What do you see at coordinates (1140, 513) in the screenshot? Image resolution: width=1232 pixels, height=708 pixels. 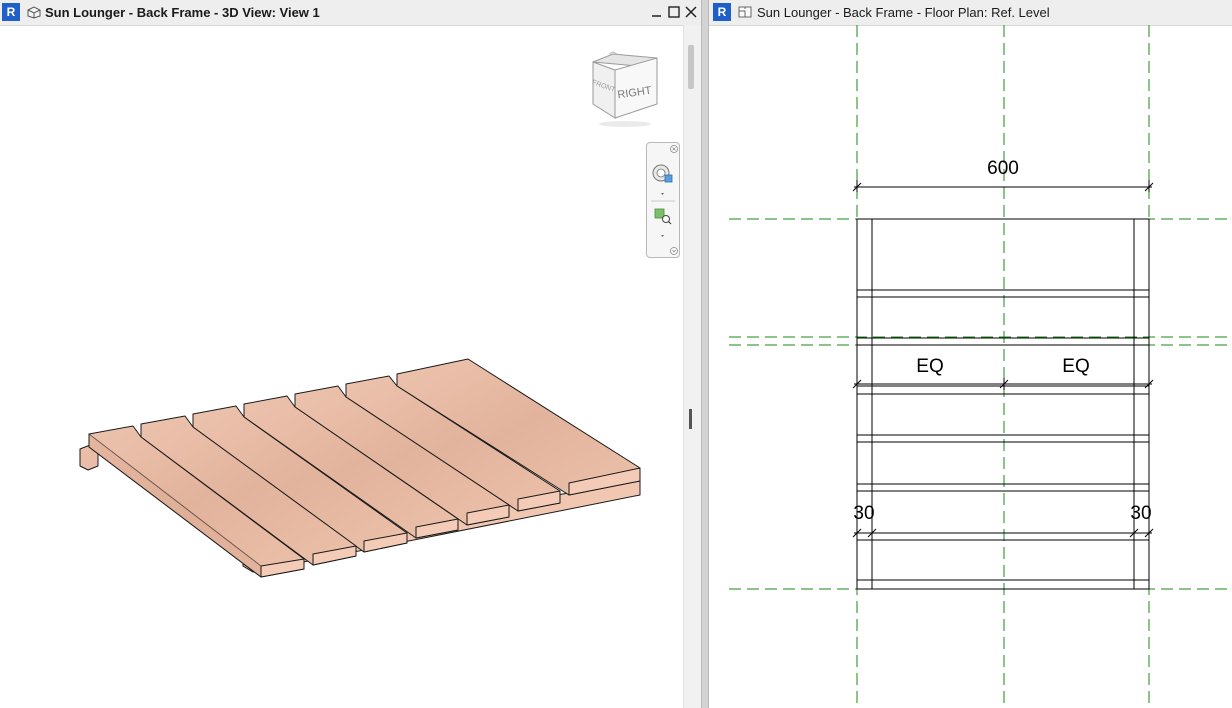 I see `dimension-label-30-right: 30` at bounding box center [1140, 513].